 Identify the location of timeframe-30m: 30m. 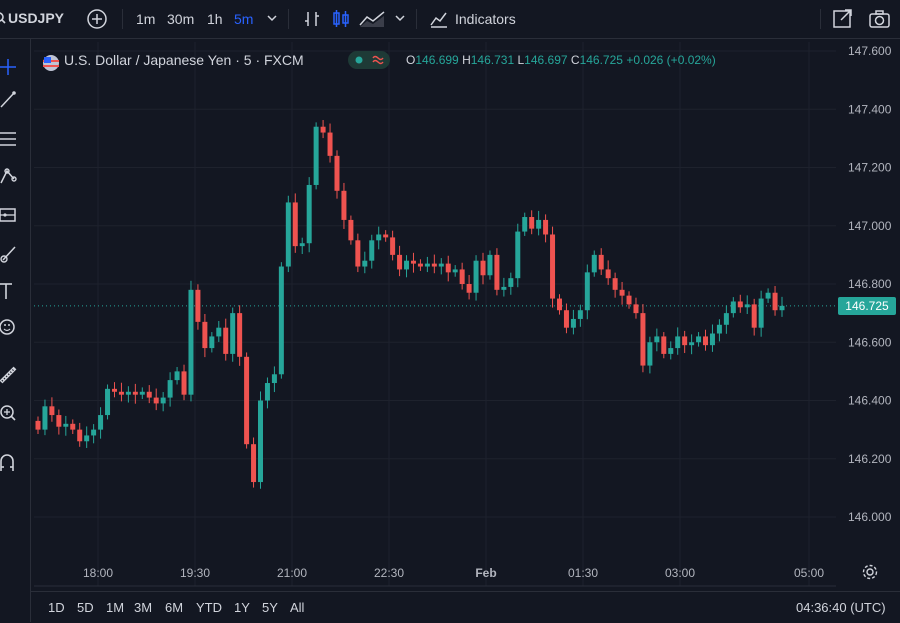
(180, 19).